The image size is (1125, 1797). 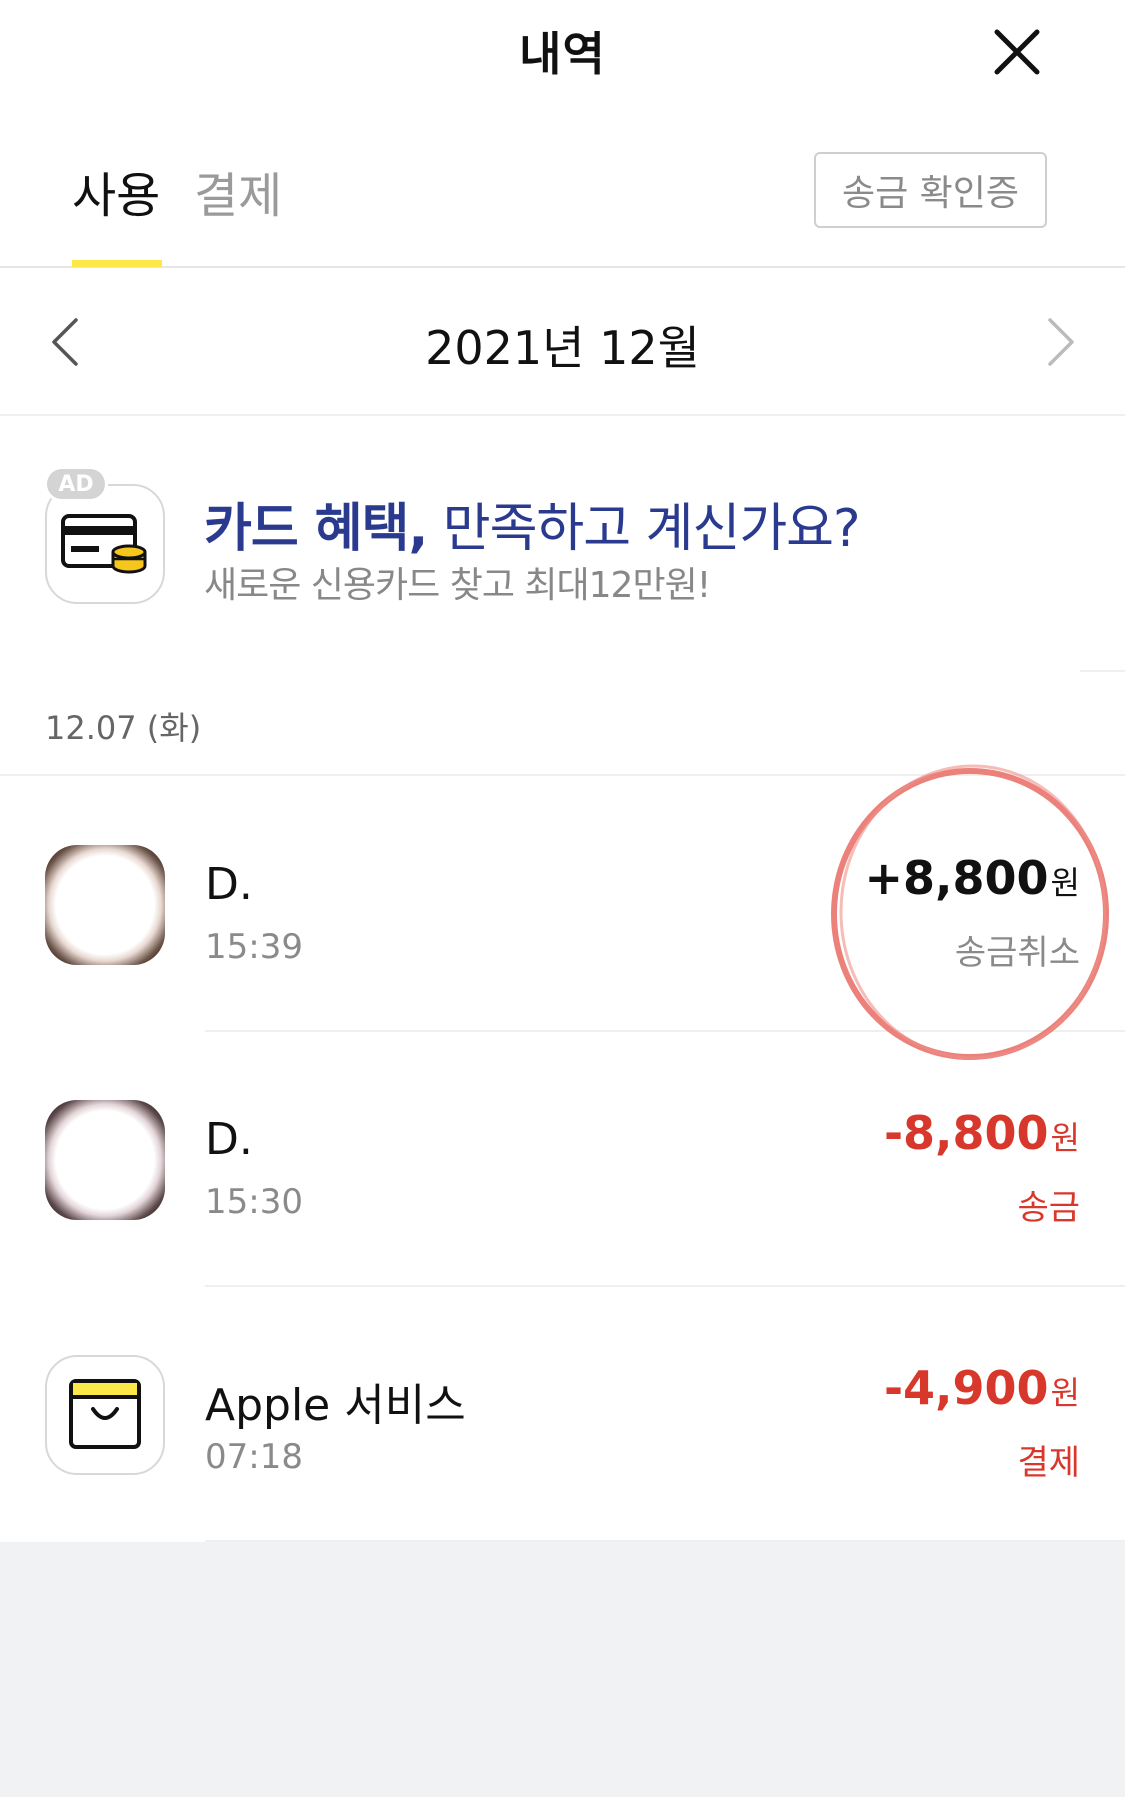 I want to click on tab-bar: 사용 결제 송금 확인증, so click(x=562, y=199).